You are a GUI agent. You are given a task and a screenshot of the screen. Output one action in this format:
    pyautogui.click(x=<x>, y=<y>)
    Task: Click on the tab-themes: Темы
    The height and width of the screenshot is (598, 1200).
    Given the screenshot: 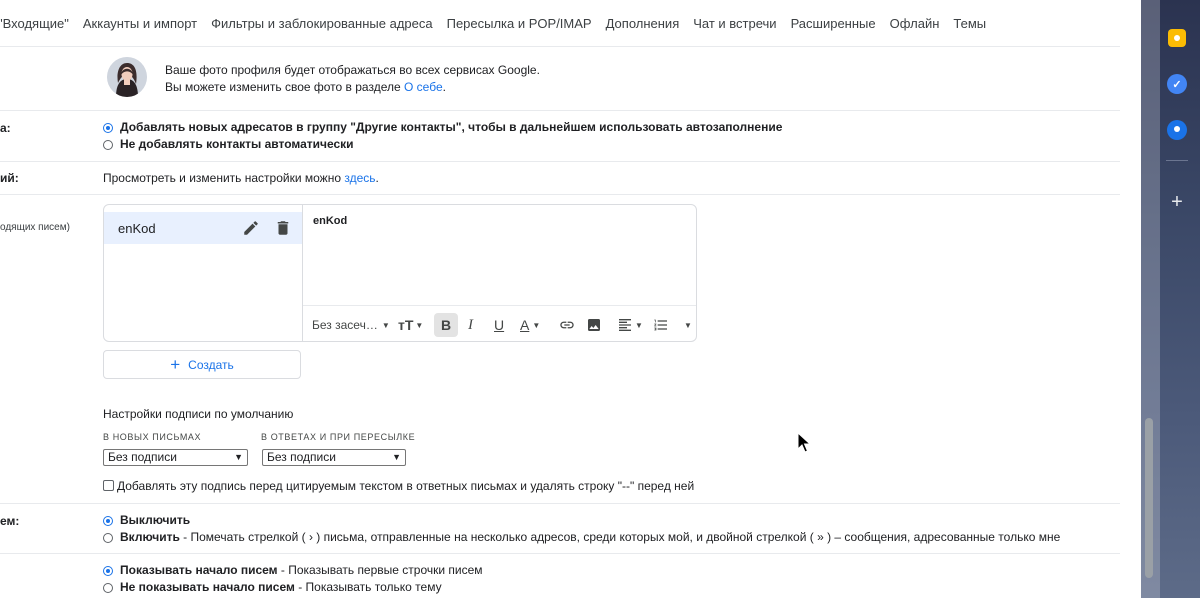 What is the action you would take?
    pyautogui.click(x=969, y=25)
    